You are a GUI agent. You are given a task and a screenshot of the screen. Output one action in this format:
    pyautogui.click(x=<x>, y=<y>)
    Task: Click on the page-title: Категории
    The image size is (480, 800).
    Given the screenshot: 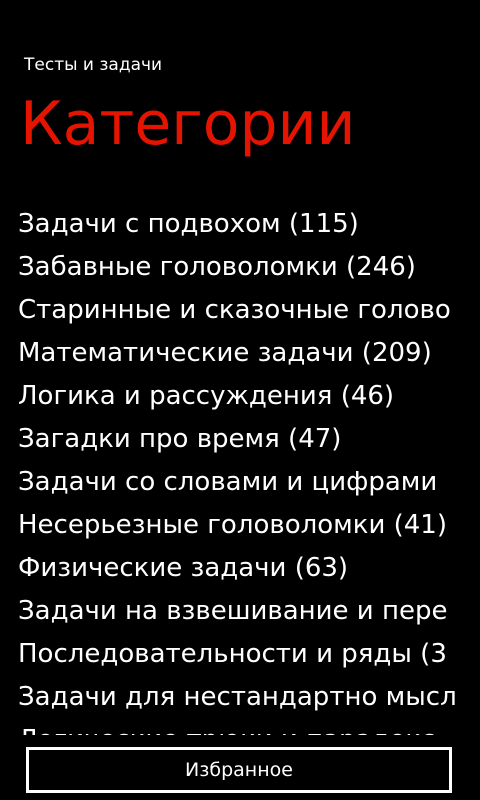 What is the action you would take?
    pyautogui.click(x=188, y=124)
    